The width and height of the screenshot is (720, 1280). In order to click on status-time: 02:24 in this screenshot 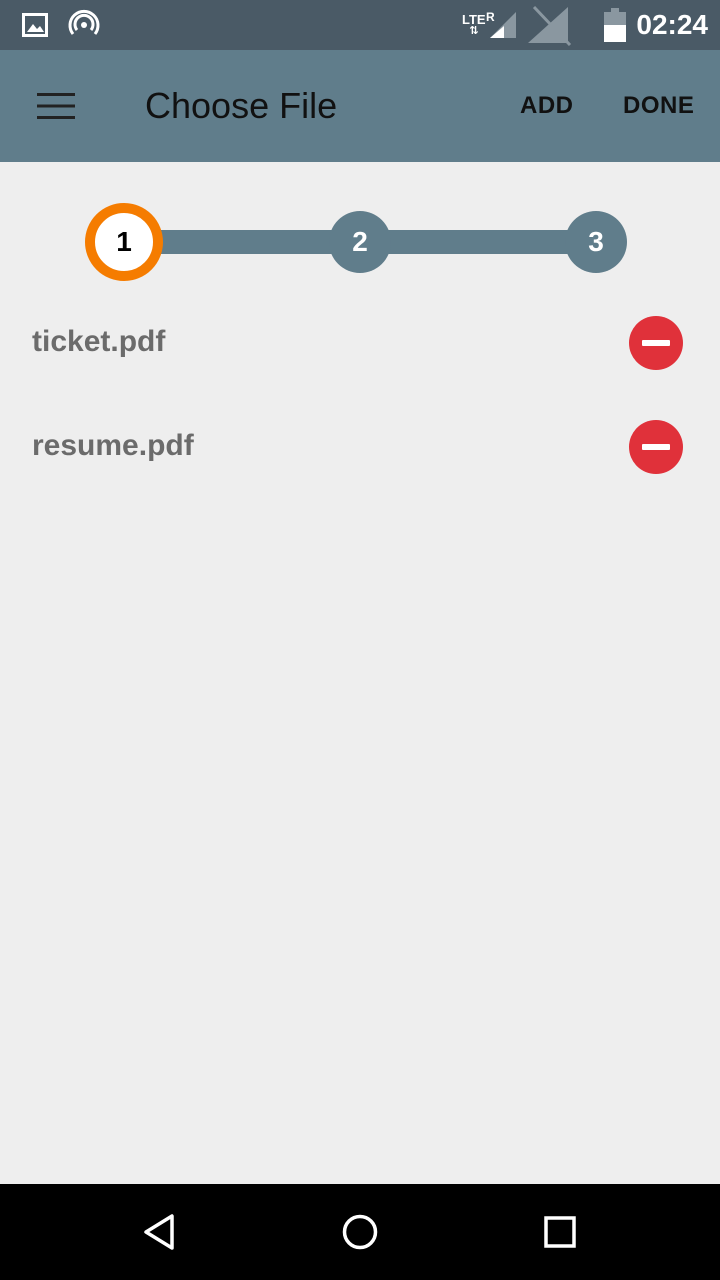, I will do `click(672, 24)`.